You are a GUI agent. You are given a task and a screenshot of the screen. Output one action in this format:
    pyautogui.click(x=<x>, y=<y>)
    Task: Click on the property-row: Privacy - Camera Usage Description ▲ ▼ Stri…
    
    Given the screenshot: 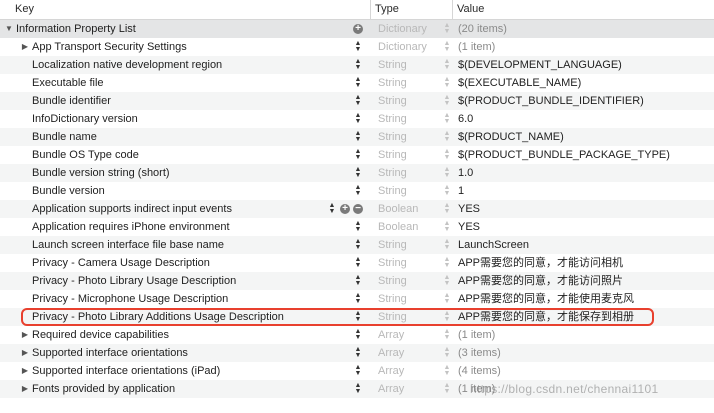 What is the action you would take?
    pyautogui.click(x=357, y=263)
    